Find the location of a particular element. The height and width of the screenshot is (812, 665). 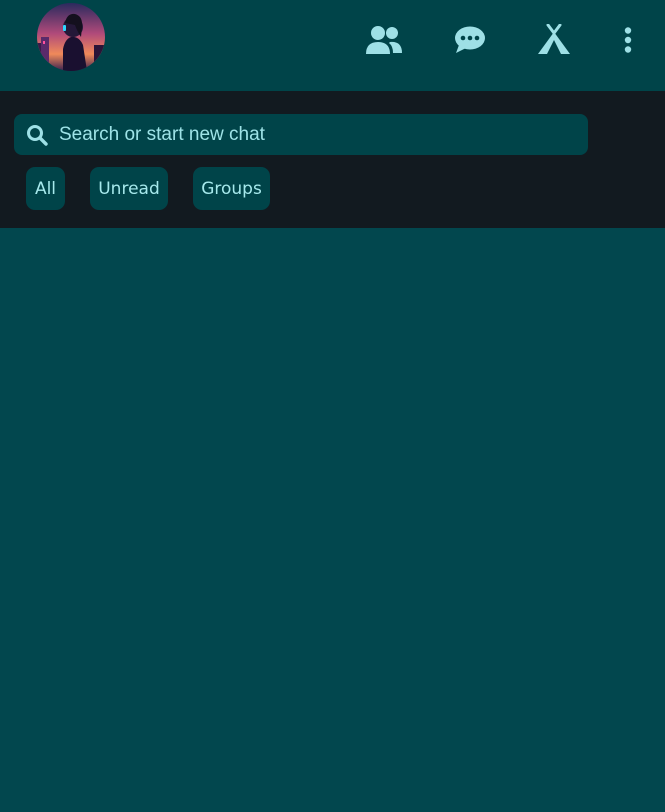

filter-chip-all-label: All is located at coordinates (45, 188).